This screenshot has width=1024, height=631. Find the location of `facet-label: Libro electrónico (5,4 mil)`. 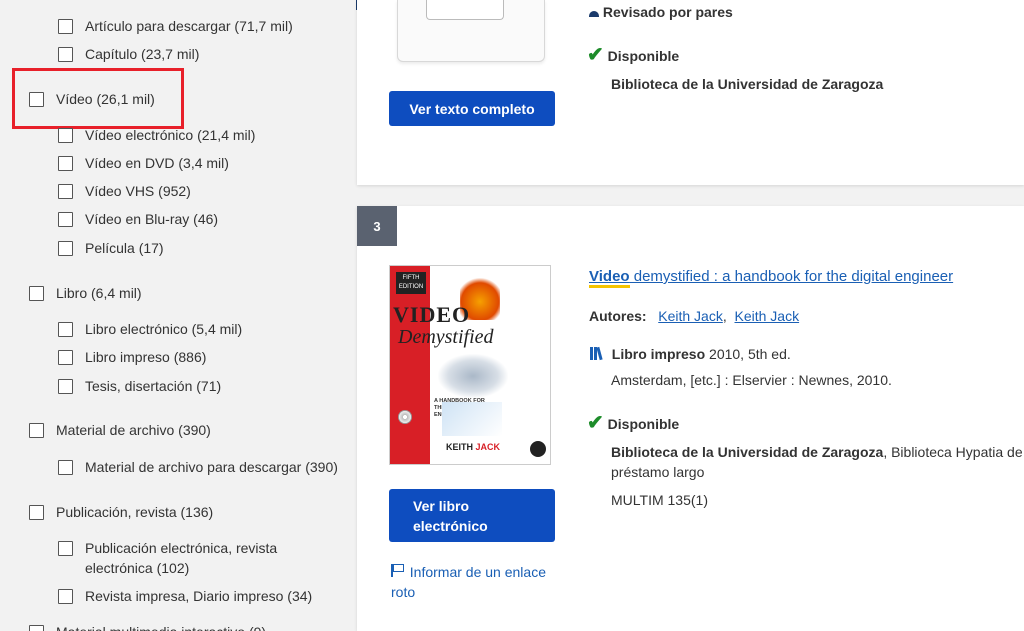

facet-label: Libro electrónico (5,4 mil) is located at coordinates (164, 329).